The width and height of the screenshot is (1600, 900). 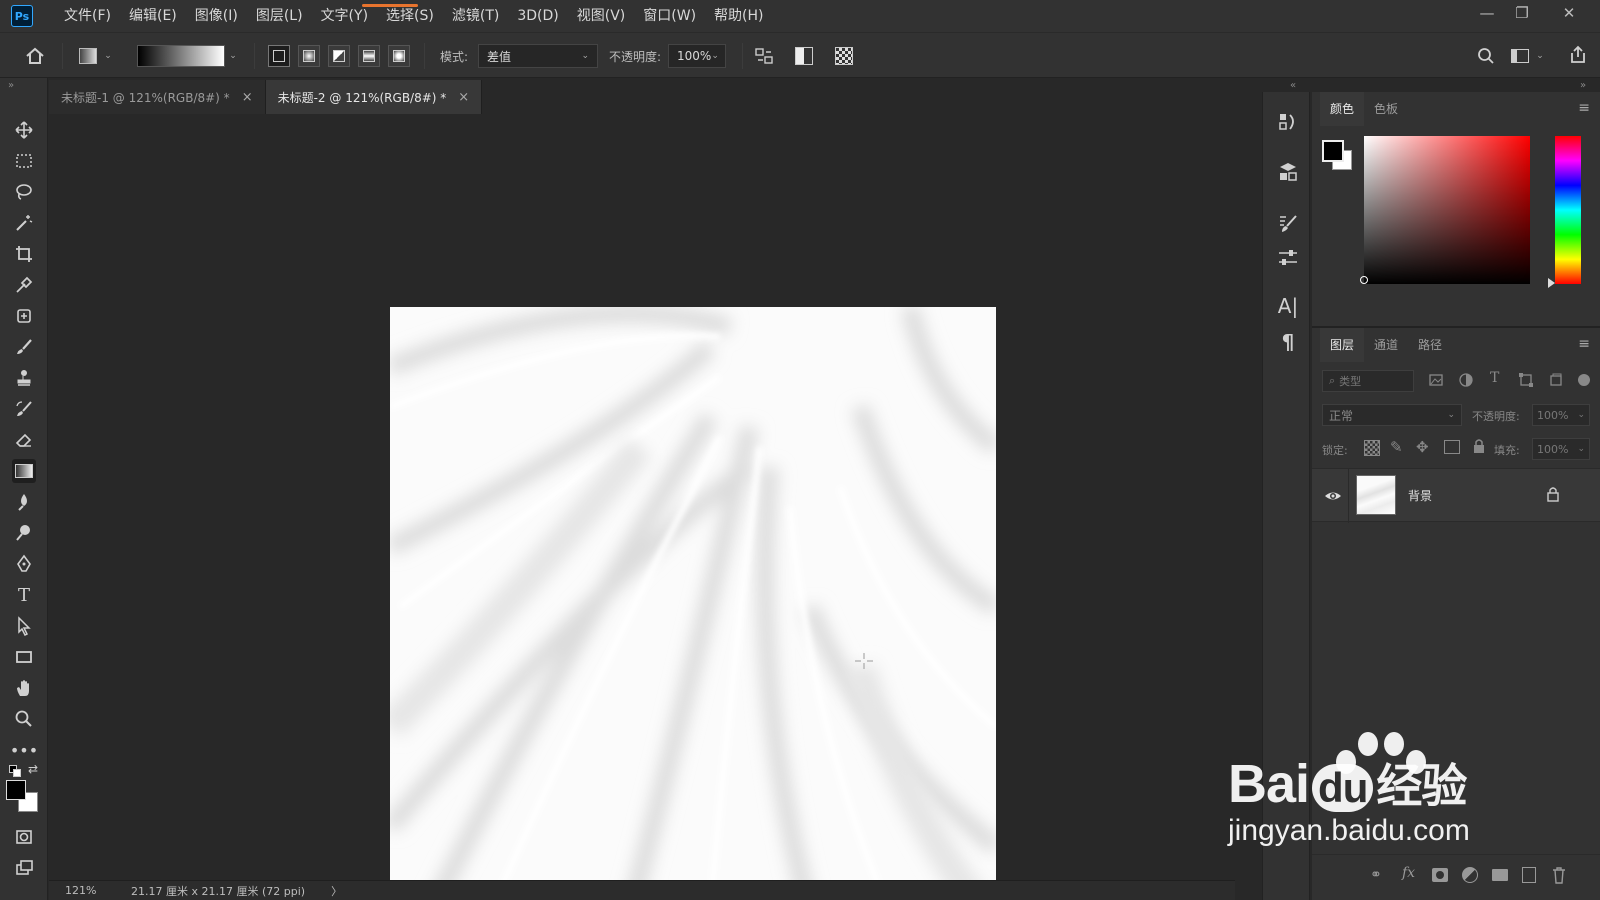 What do you see at coordinates (1470, 875) in the screenshot?
I see `adjustment-layer-icon` at bounding box center [1470, 875].